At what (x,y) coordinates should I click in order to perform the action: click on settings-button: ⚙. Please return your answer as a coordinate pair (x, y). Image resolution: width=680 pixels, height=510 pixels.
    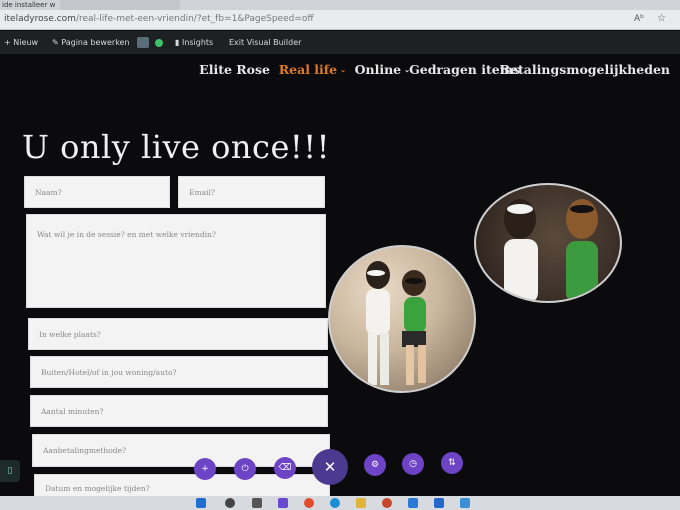
    Looking at the image, I should click on (375, 465).